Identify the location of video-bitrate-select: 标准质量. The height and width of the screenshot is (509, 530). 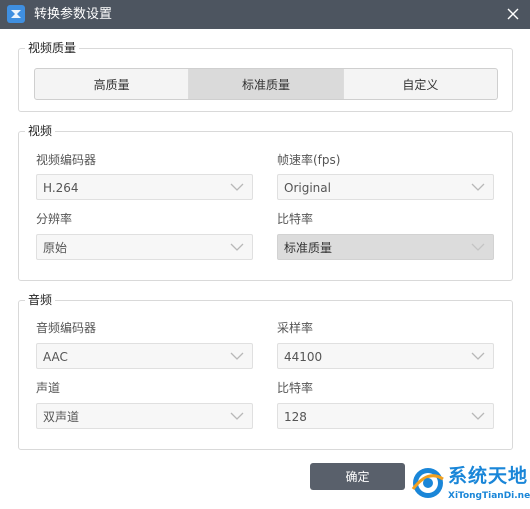
(385, 247).